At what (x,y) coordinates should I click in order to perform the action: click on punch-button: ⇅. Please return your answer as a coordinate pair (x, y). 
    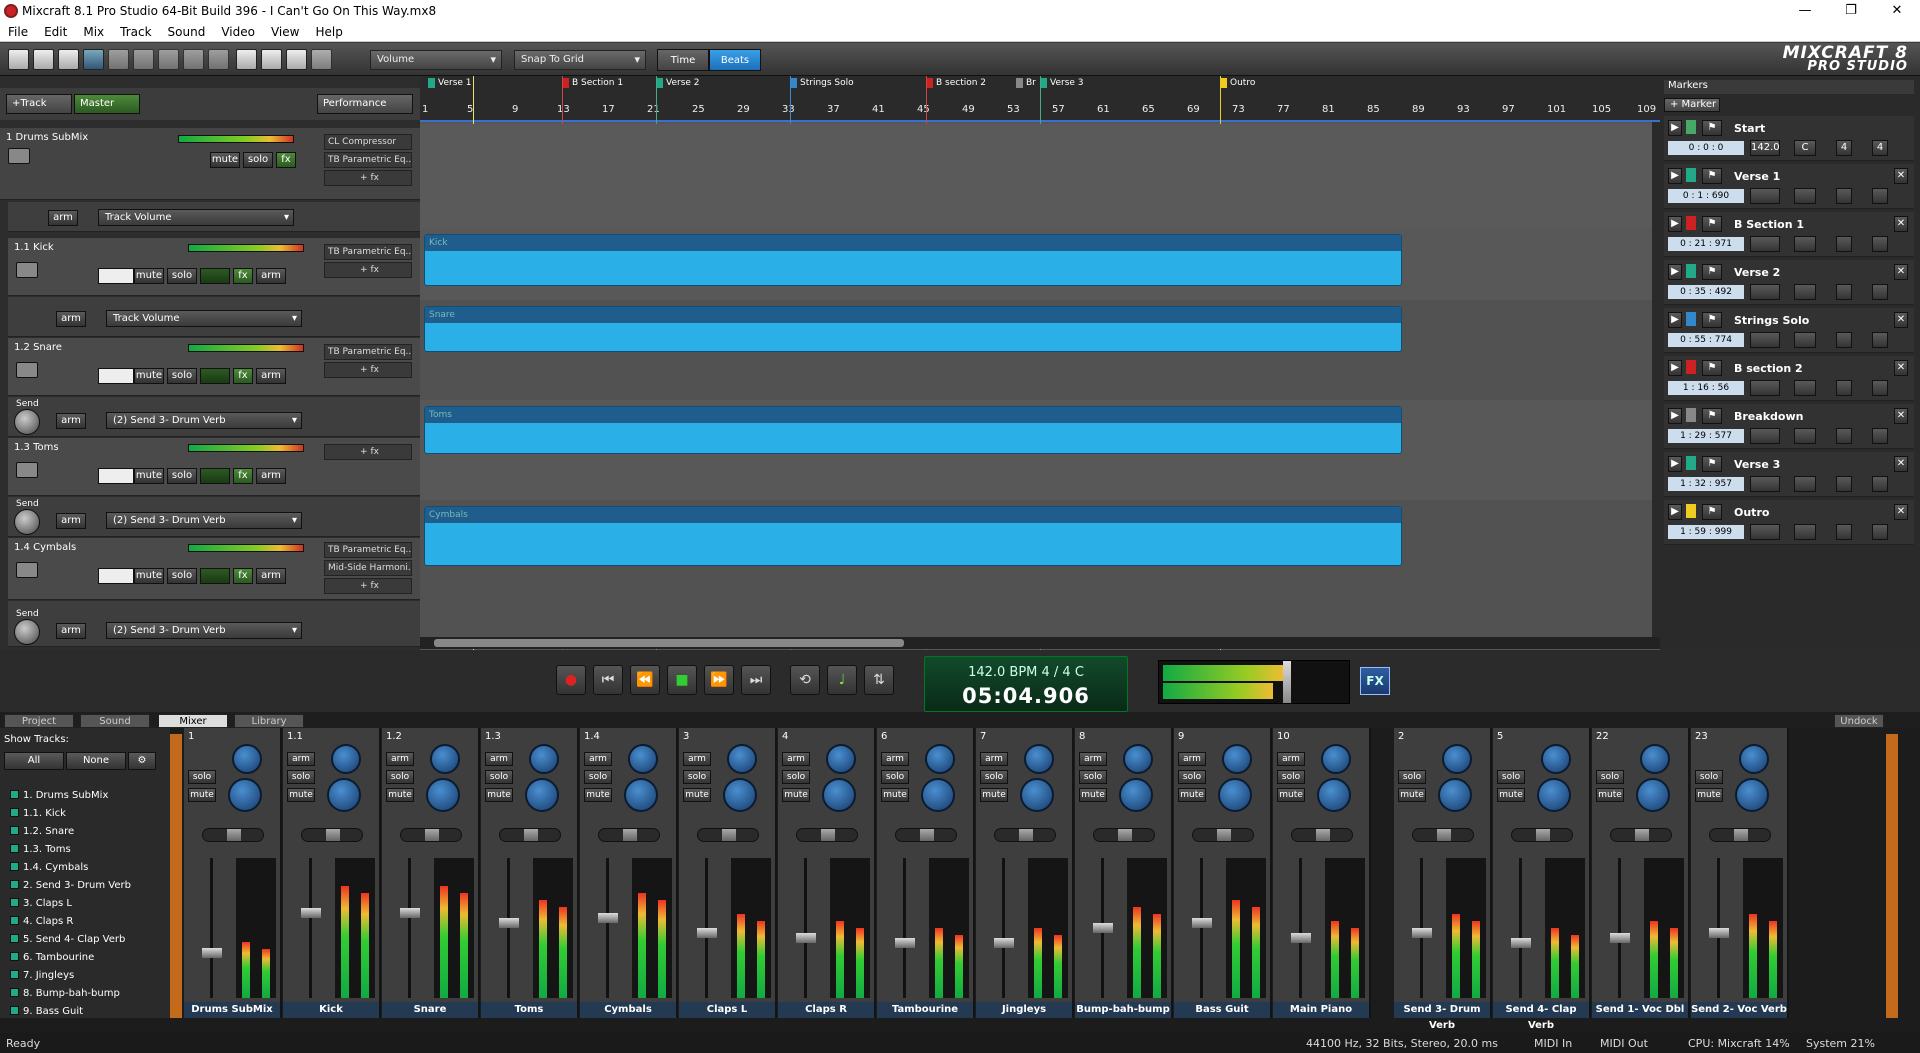
    Looking at the image, I should click on (879, 680).